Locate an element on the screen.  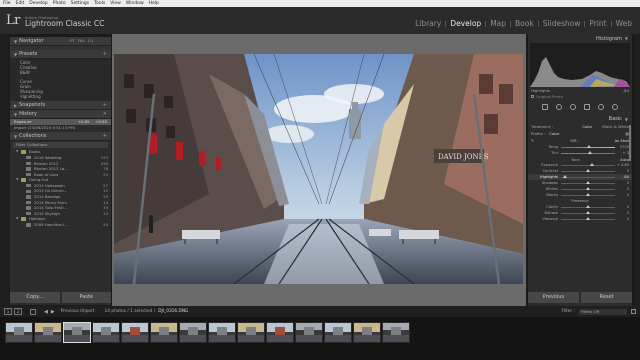
forward-arrow-icon: ▶ is located at coordinates (53, 312).